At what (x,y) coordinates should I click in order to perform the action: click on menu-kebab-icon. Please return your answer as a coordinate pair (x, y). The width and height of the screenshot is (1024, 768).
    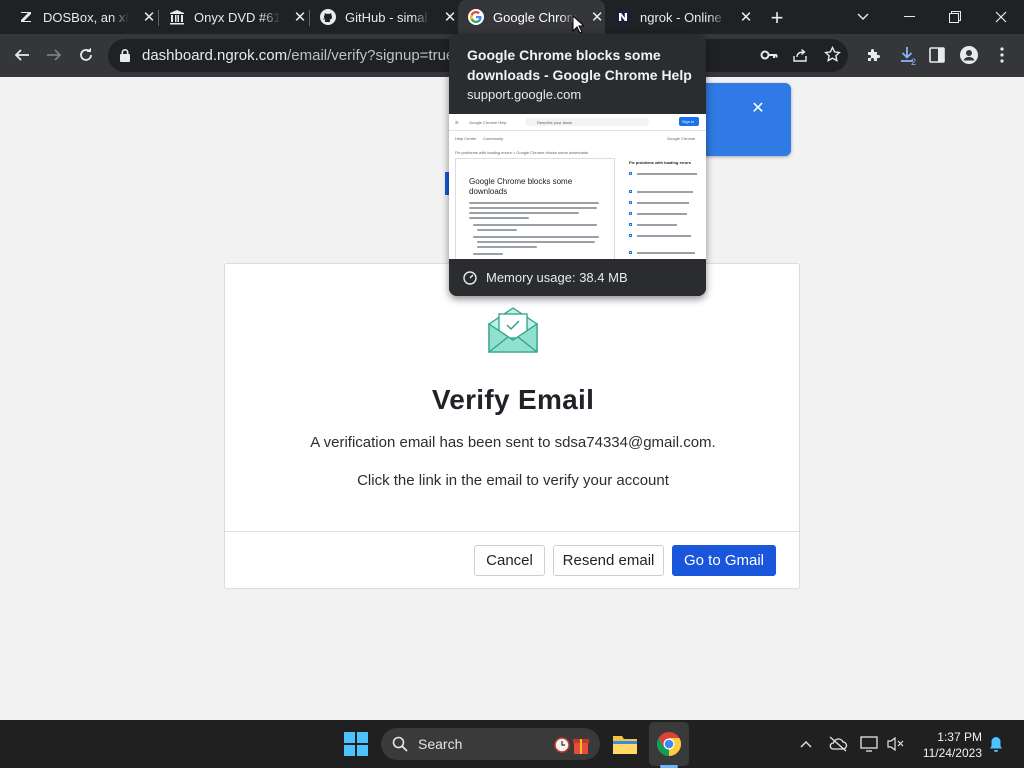
    Looking at the image, I should click on (1002, 55).